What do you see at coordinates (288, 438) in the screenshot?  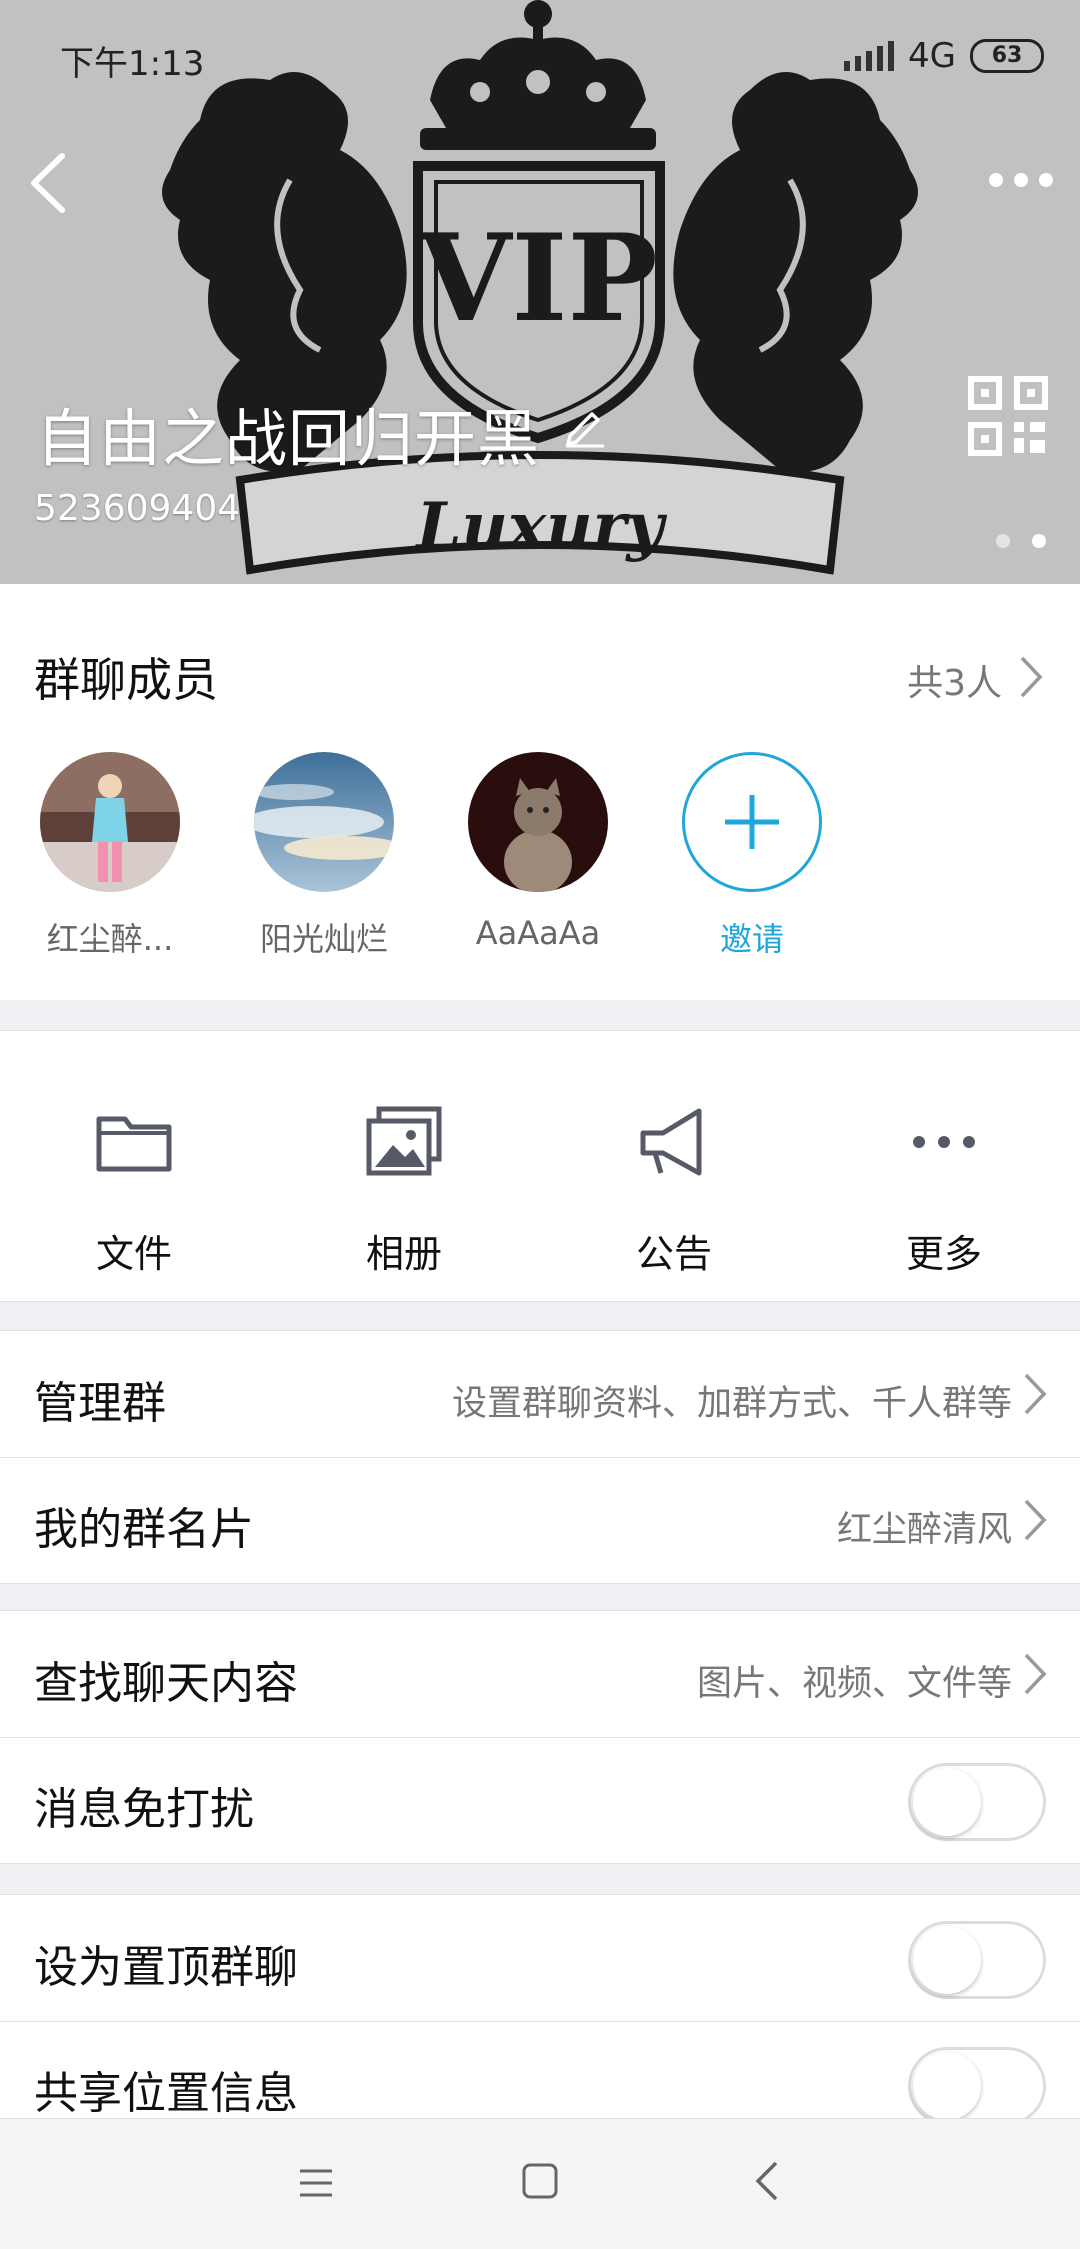 I see `group-name: 自由之战回归开黑` at bounding box center [288, 438].